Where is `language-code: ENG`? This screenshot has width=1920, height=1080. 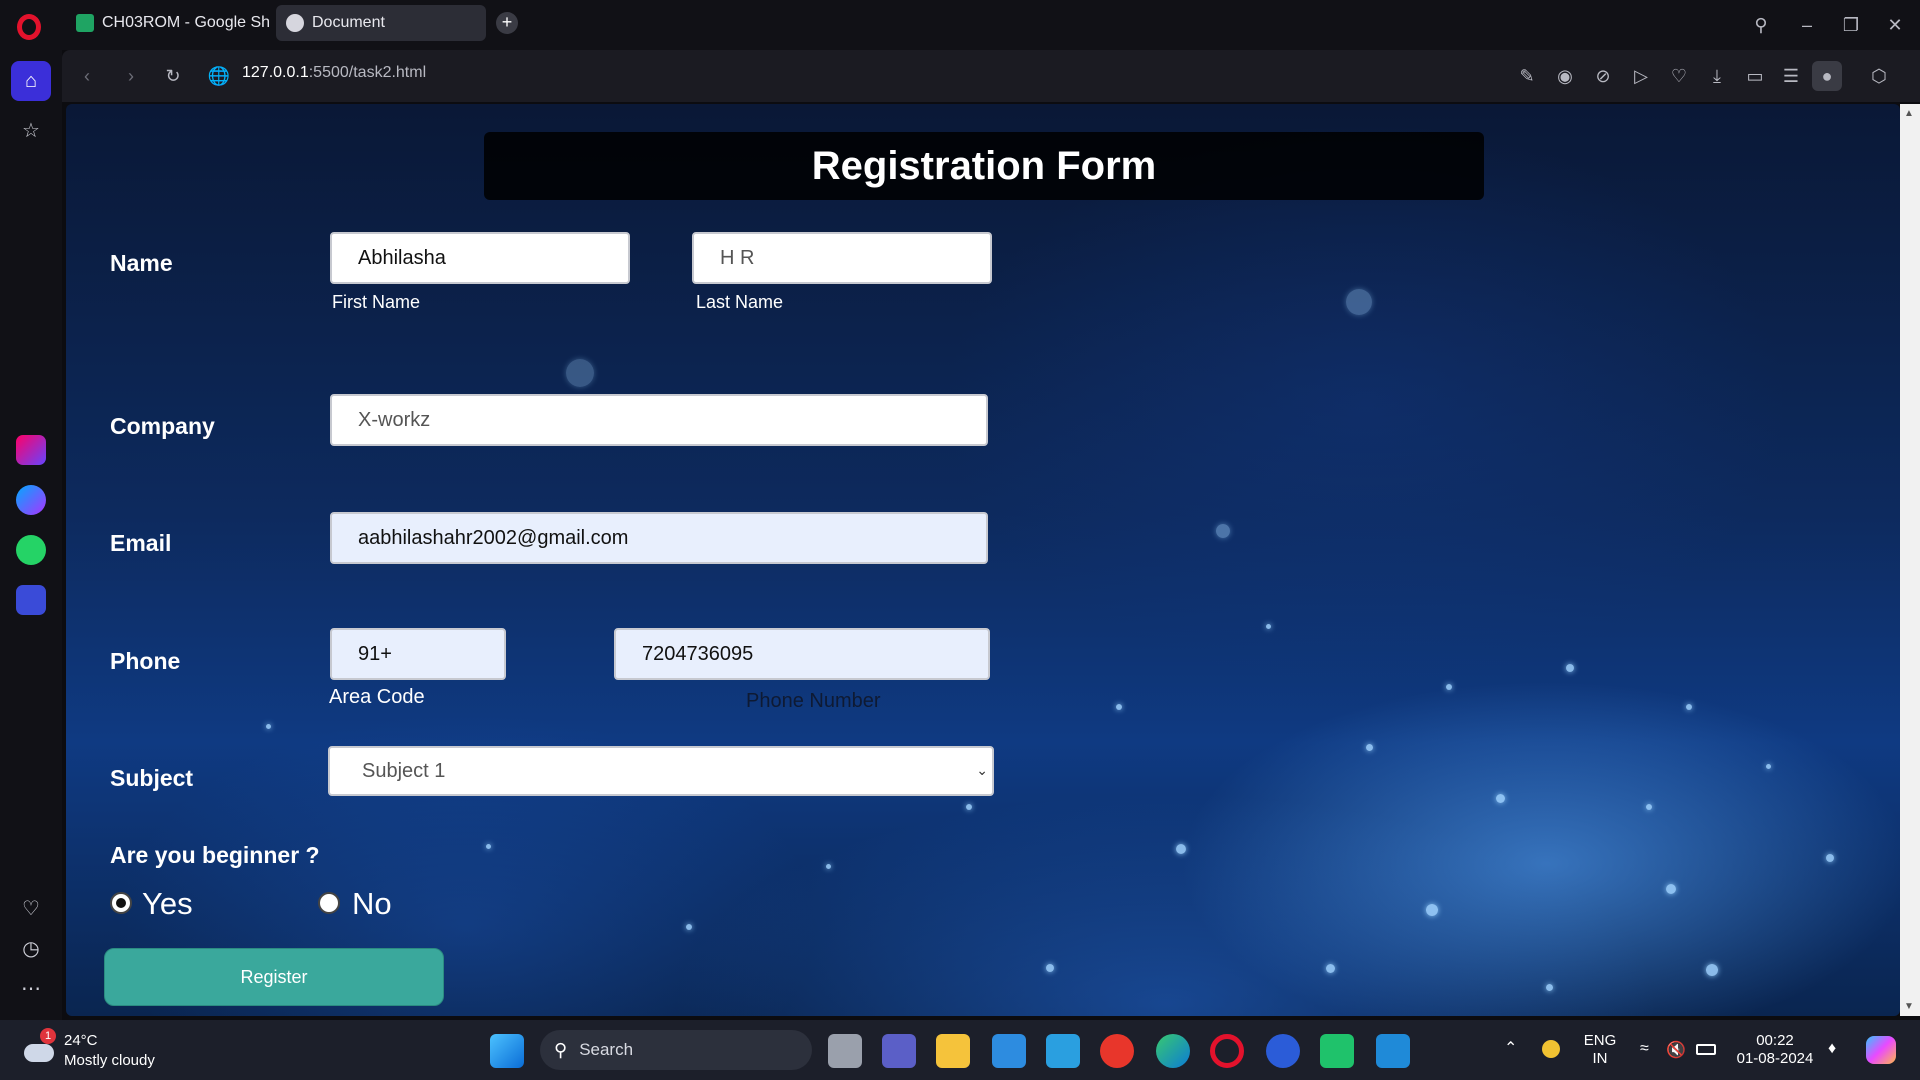
language-code: ENG is located at coordinates (1600, 1040).